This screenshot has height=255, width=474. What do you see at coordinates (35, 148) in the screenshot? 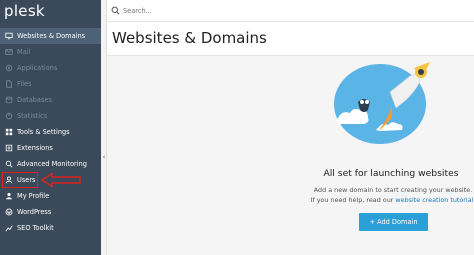
I see `sidebar-item-label: Extensions` at bounding box center [35, 148].